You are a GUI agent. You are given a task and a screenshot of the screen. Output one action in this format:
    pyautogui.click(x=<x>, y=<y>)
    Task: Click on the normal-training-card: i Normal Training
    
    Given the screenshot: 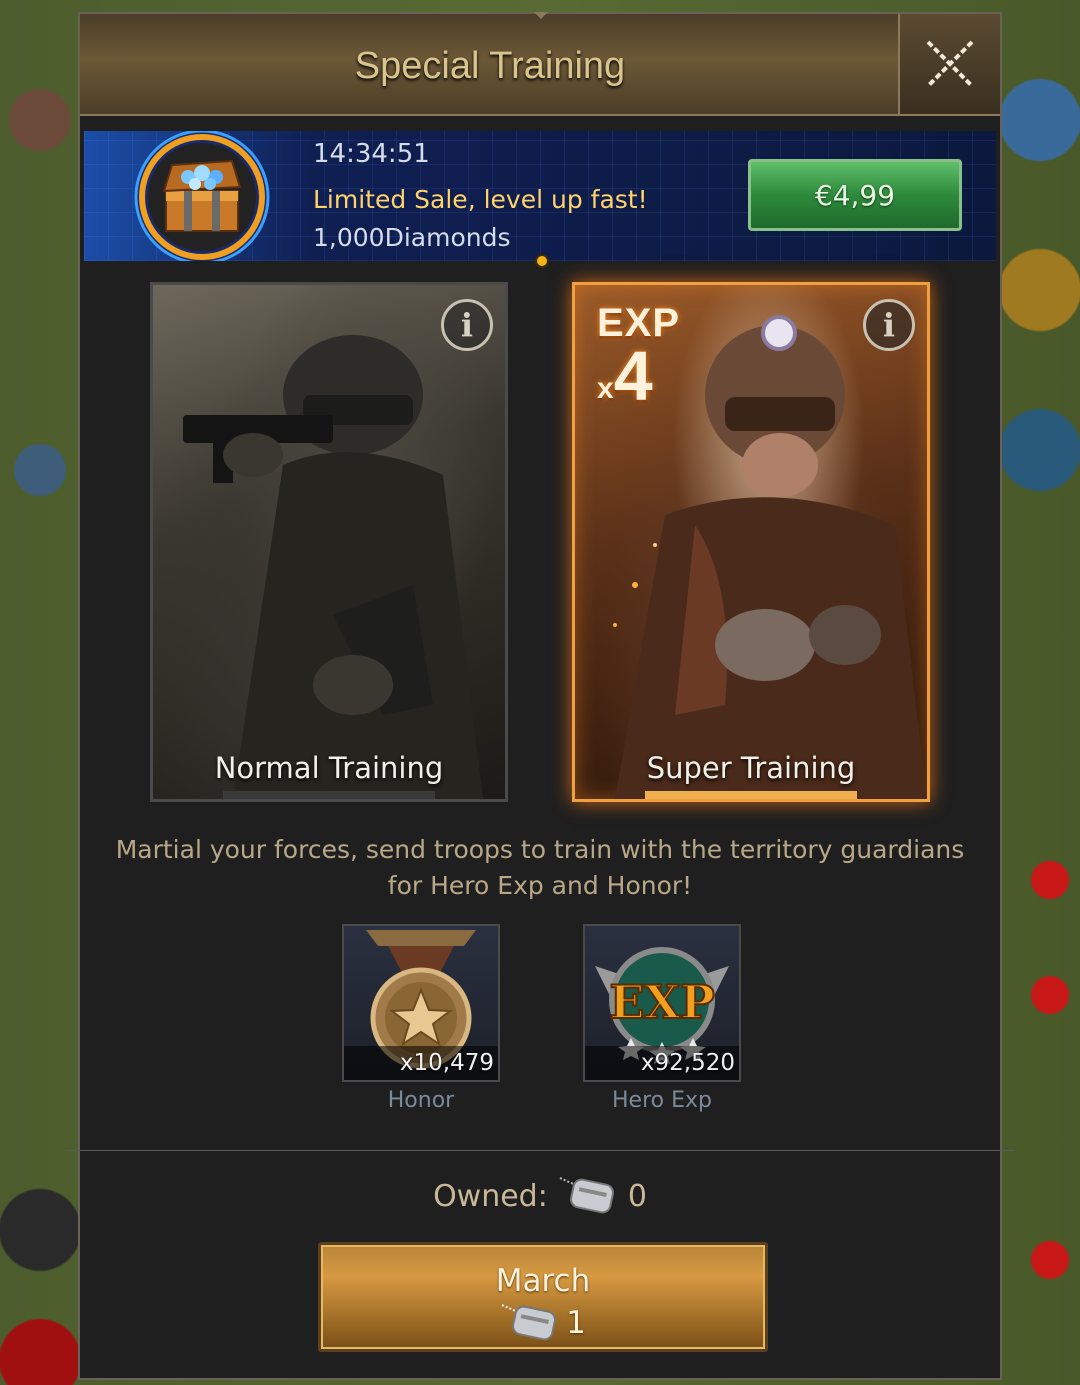 What is the action you would take?
    pyautogui.click(x=329, y=542)
    